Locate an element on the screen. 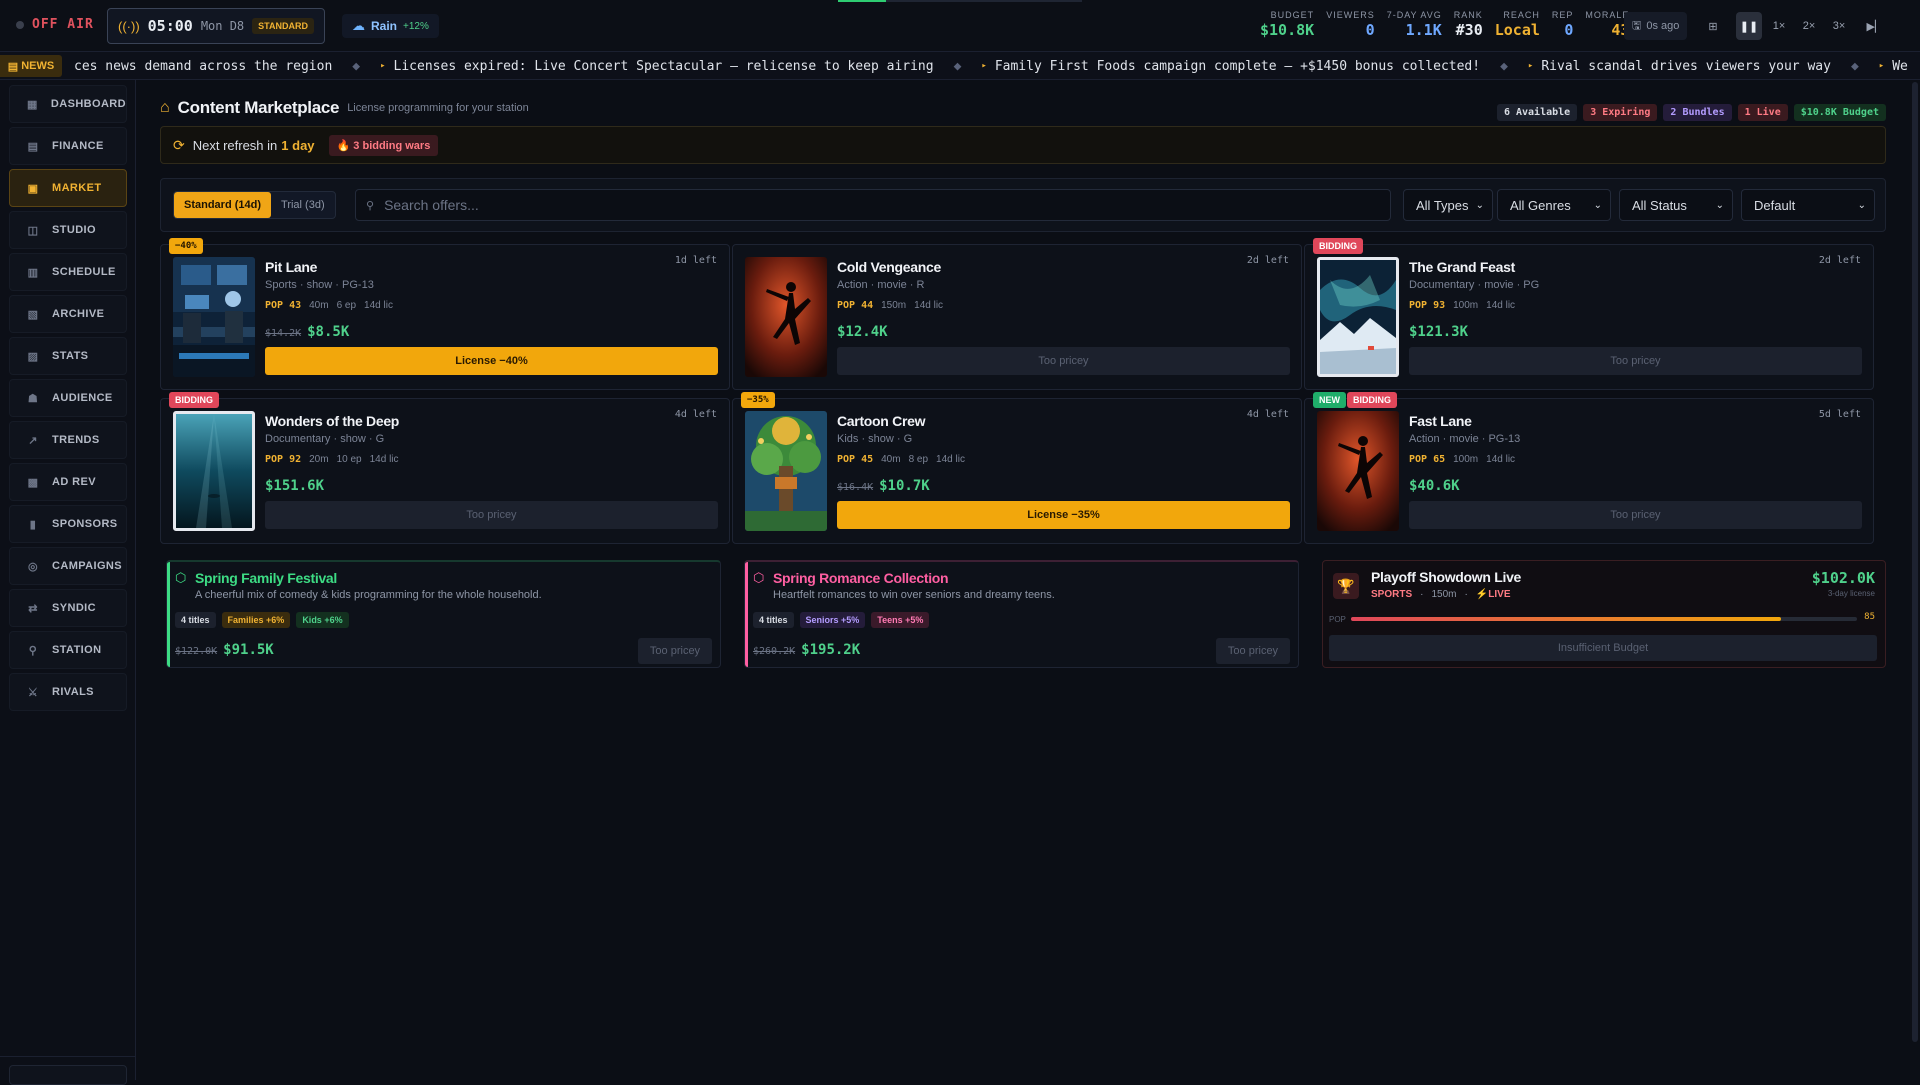 The width and height of the screenshot is (1920, 1085). skip-forward-button: ▶▏ is located at coordinates (1875, 26).